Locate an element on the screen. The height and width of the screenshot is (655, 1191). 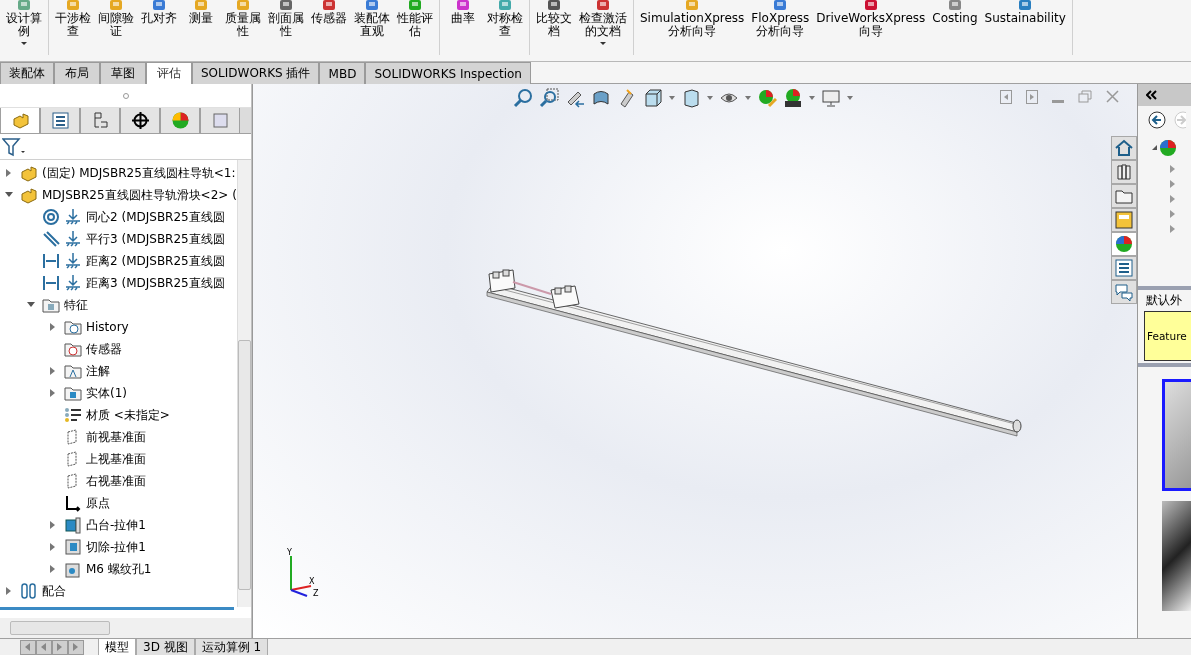
edit-appearance-icon is located at coordinates (767, 98).